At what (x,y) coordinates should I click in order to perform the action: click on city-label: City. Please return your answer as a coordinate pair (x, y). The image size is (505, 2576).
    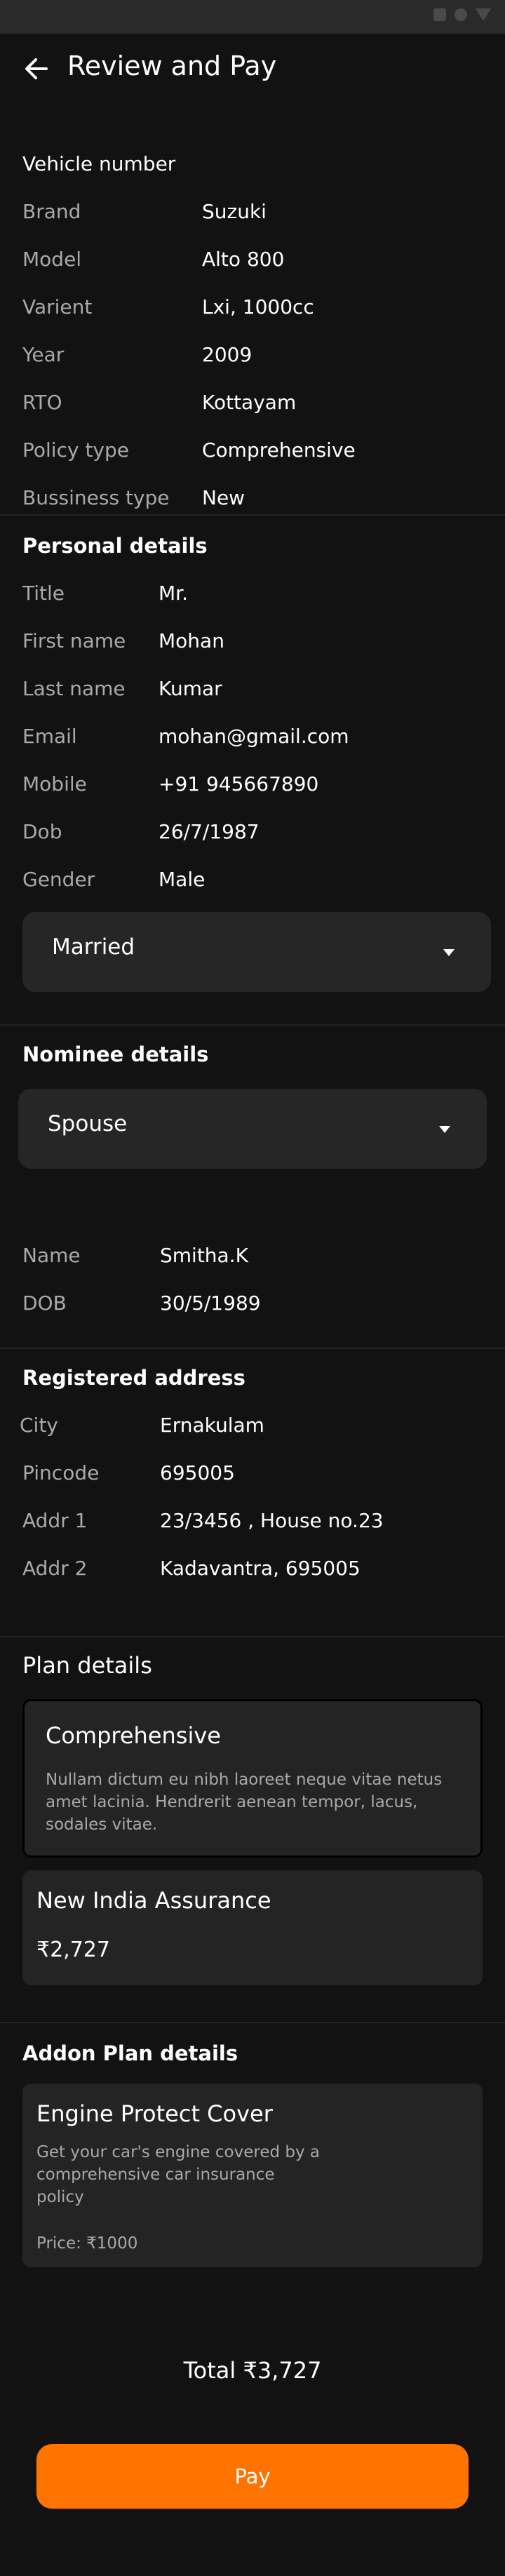
    Looking at the image, I should click on (39, 1425).